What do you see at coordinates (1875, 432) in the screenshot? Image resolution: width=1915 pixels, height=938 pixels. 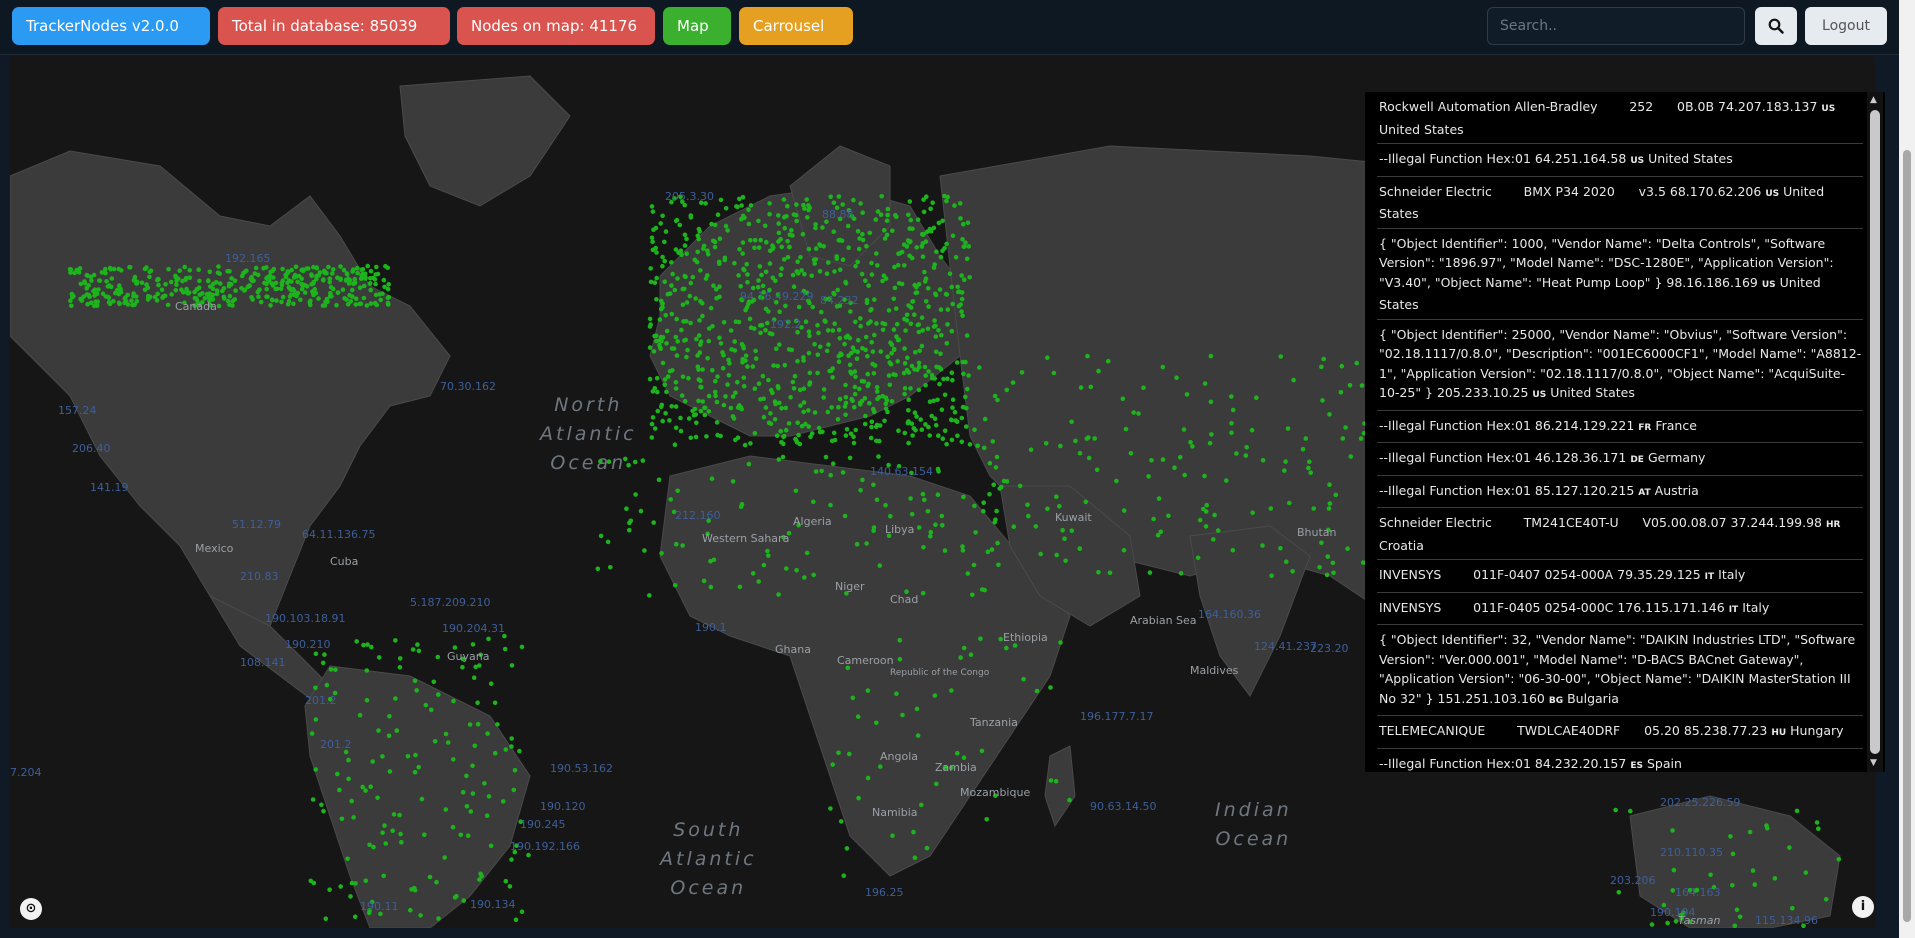 I see `list-scrollbar: ▲ ▼` at bounding box center [1875, 432].